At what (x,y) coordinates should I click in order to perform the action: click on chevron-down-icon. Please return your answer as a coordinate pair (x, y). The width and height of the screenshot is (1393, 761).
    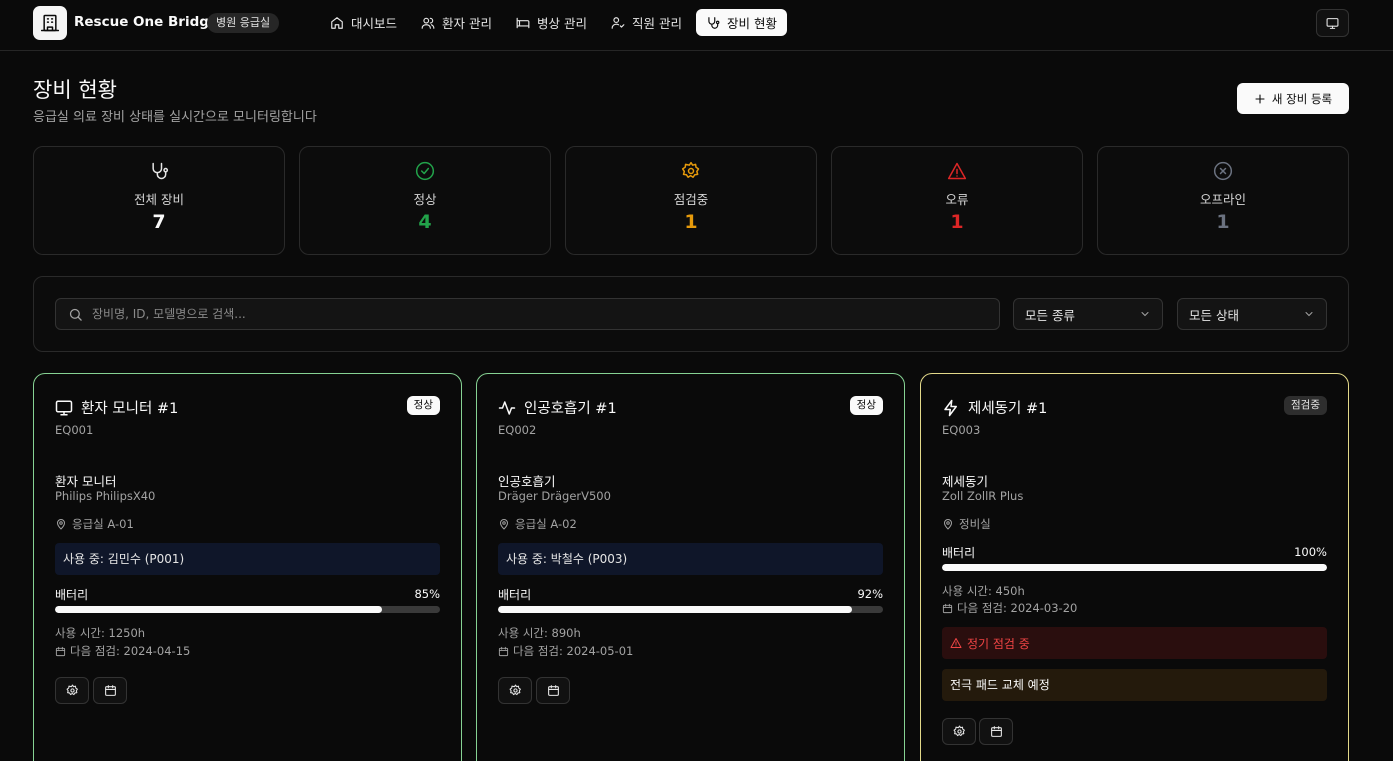
    Looking at the image, I should click on (1145, 314).